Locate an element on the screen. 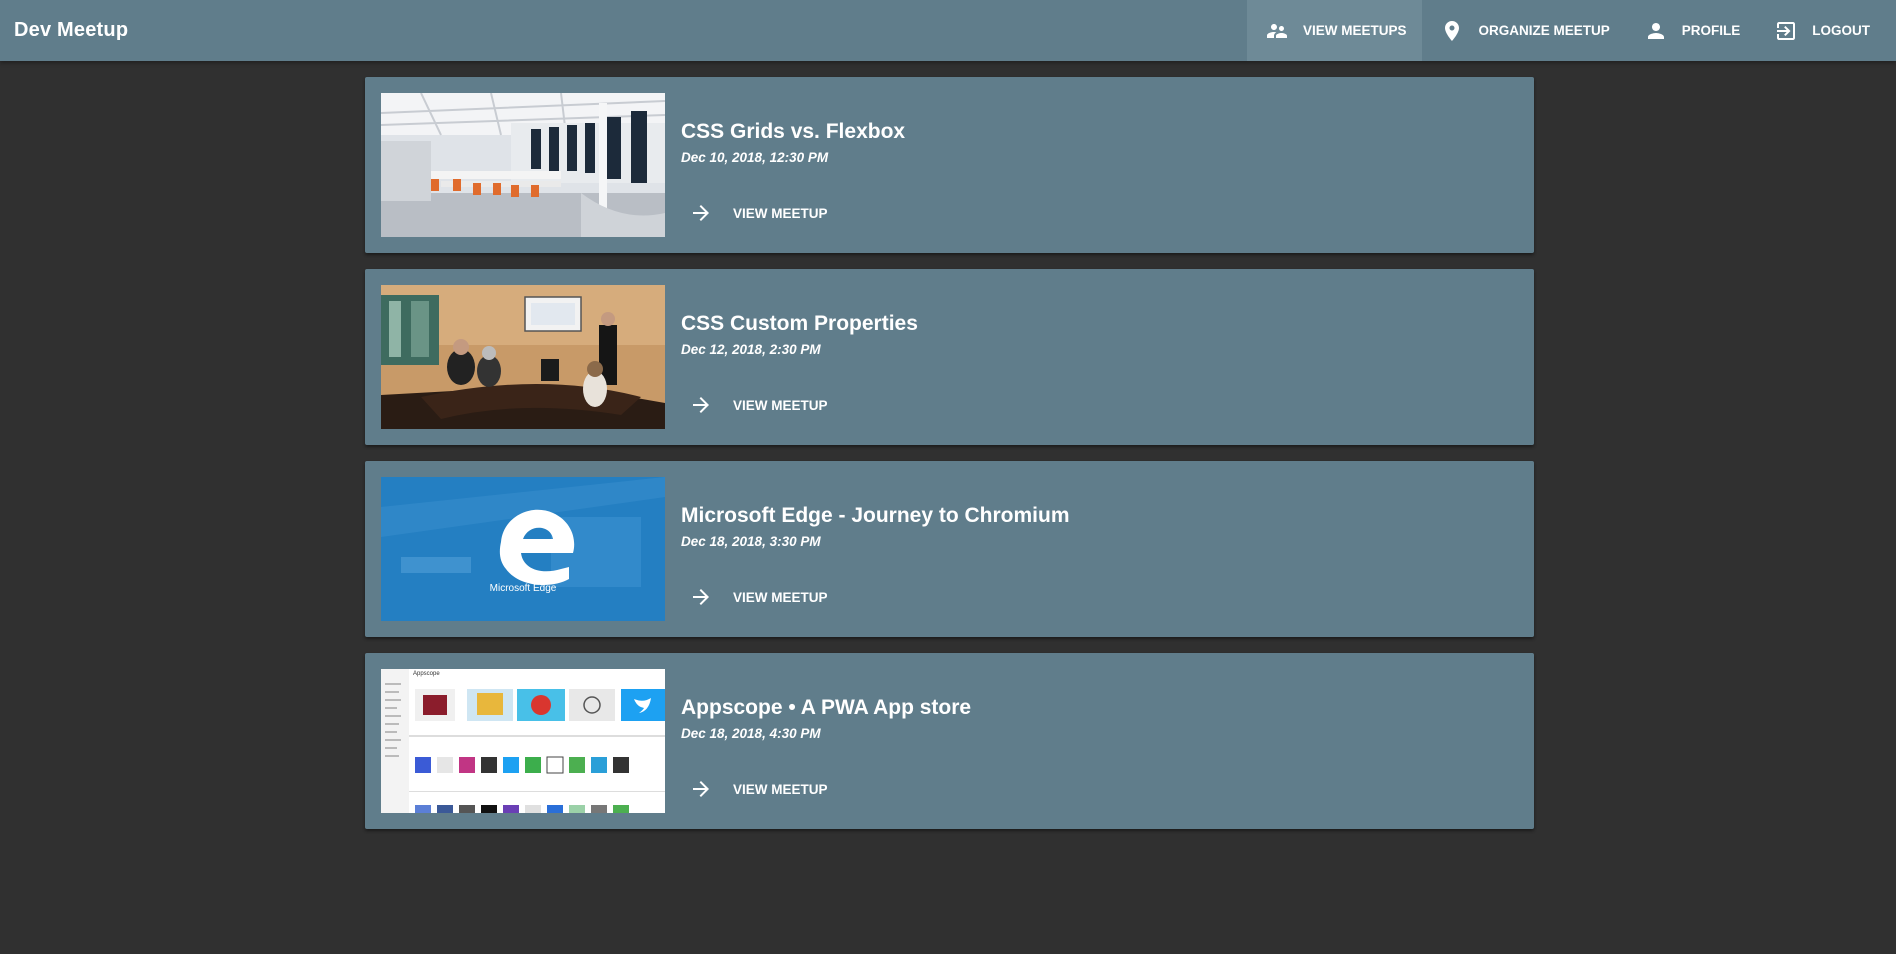  nav-organize-meetup-button: Organize Meetup is located at coordinates (1523, 30).